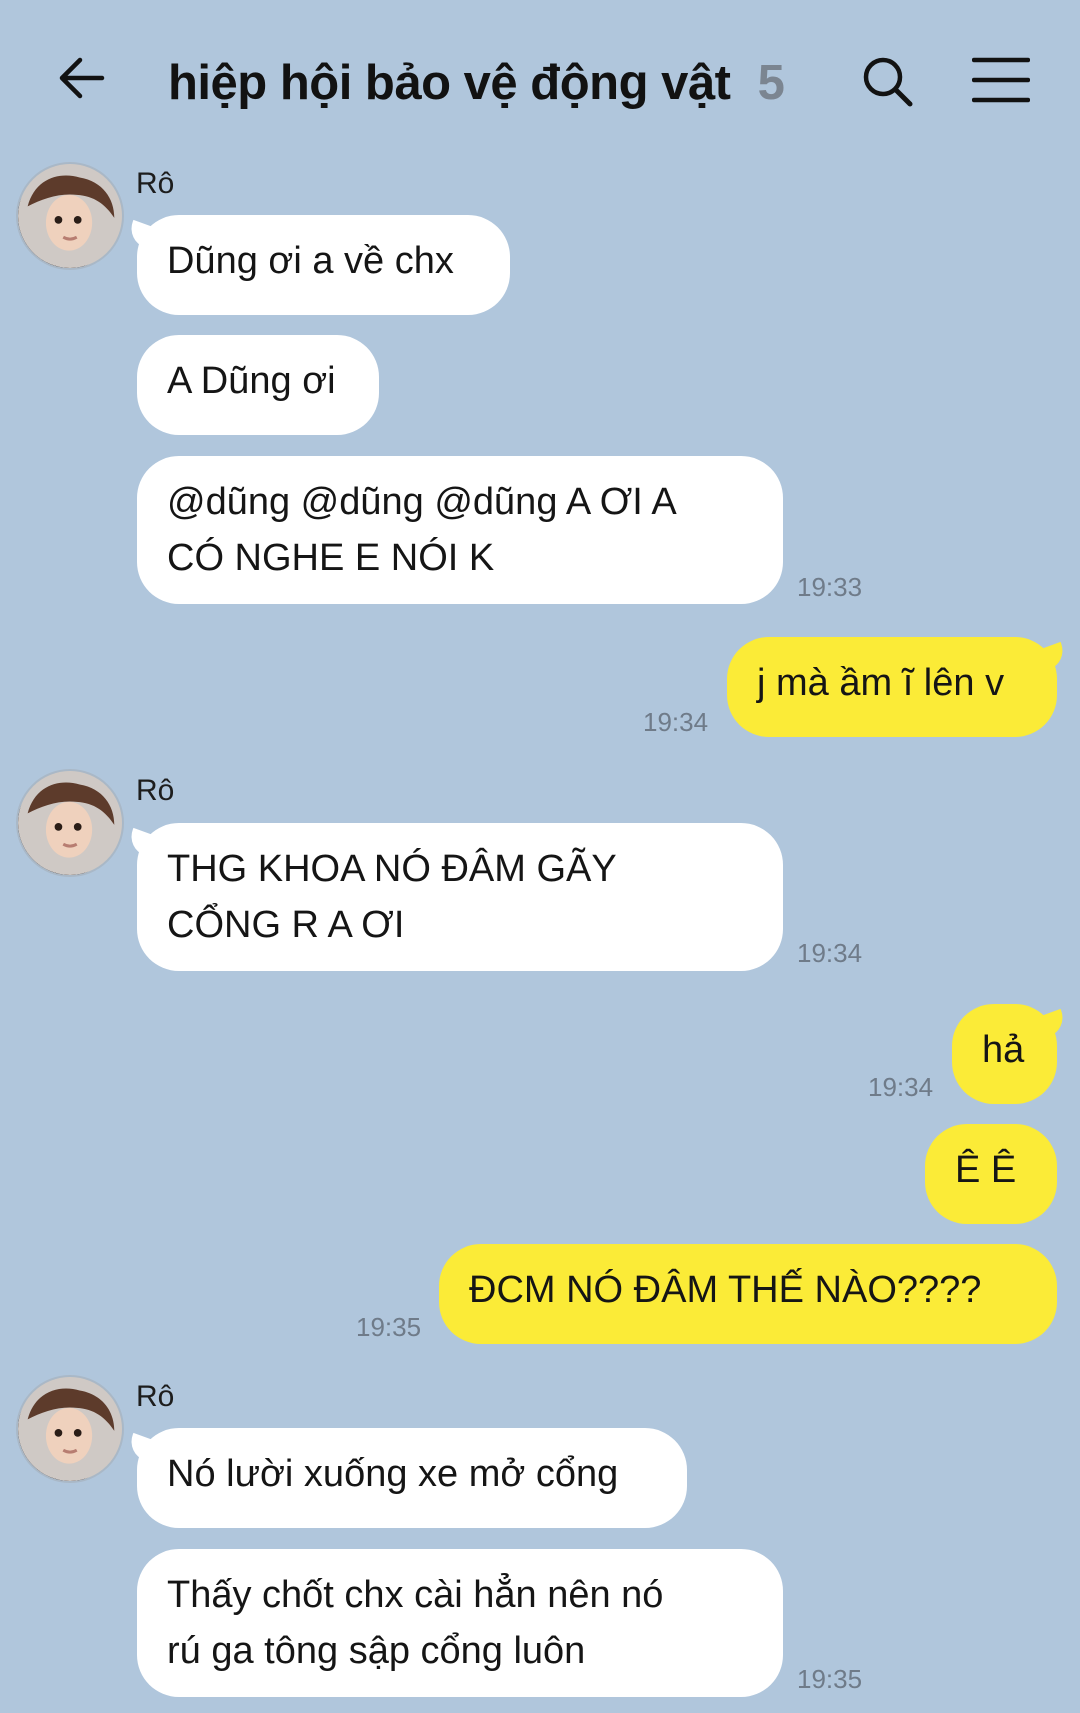  I want to click on arrow-left-icon, so click(82, 78).